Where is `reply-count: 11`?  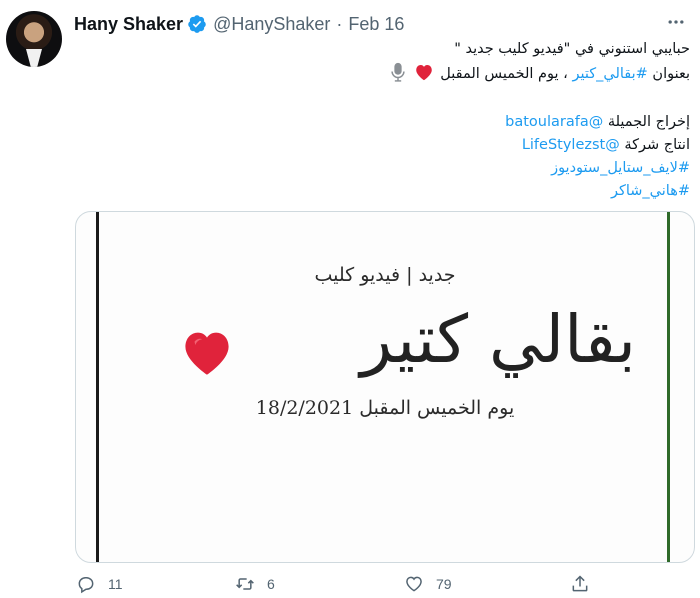
reply-count: 11 is located at coordinates (115, 584).